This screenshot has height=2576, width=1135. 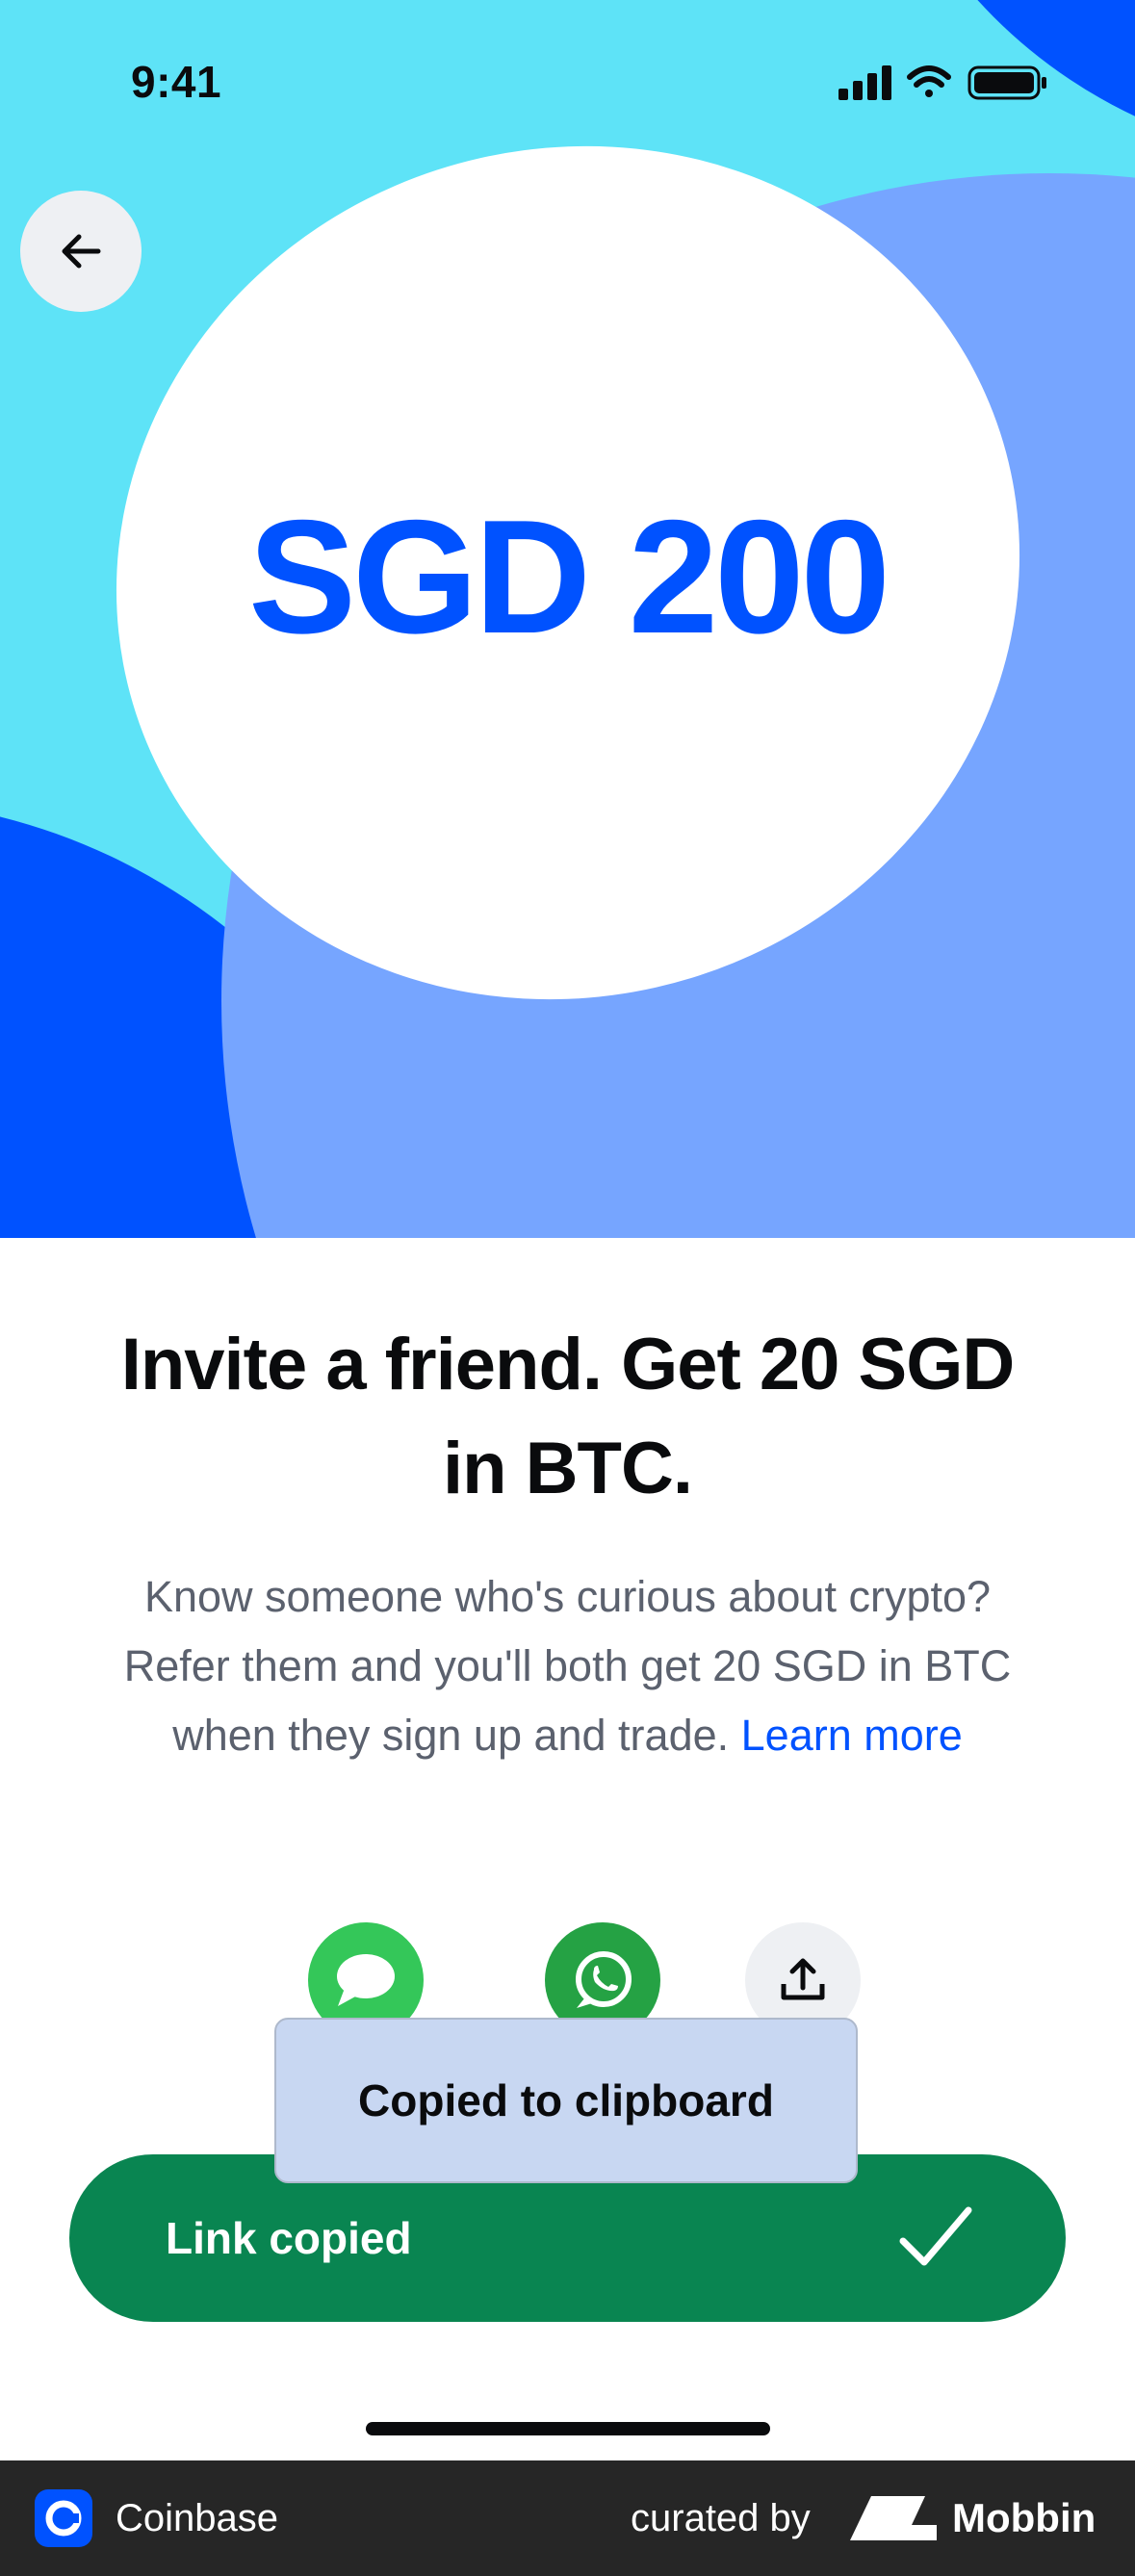 I want to click on whatsapp-icon, so click(x=604, y=1979).